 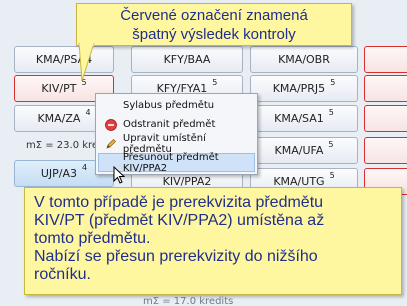 What do you see at coordinates (299, 118) in the screenshot?
I see `course-code: KMA/SA1` at bounding box center [299, 118].